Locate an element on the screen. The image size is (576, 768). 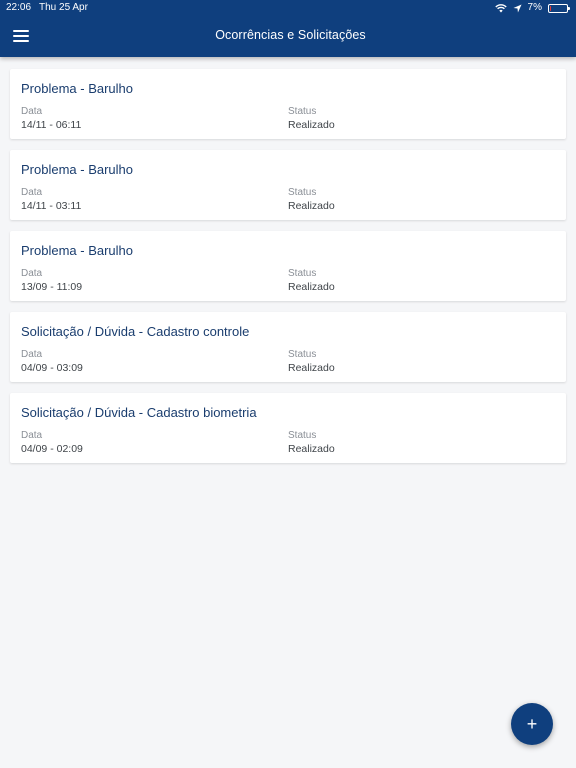
add-button: + is located at coordinates (532, 724).